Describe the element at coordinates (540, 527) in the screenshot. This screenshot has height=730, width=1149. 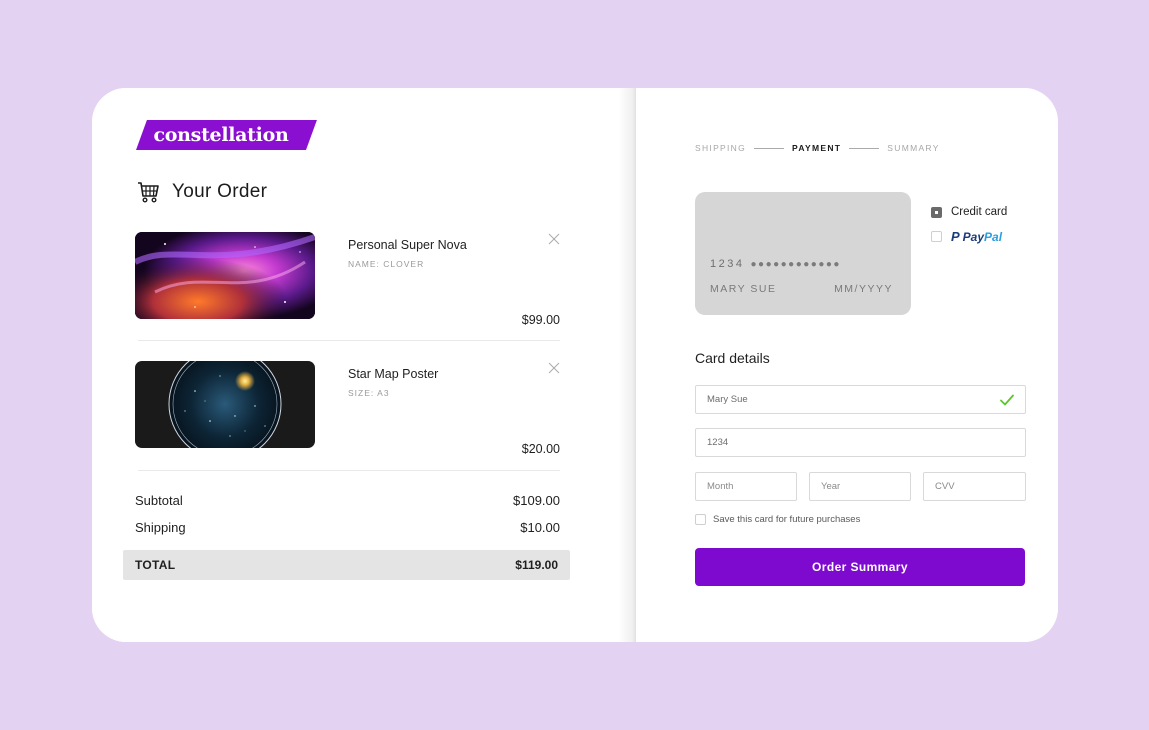
I see `shipping-value: $10.00` at that location.